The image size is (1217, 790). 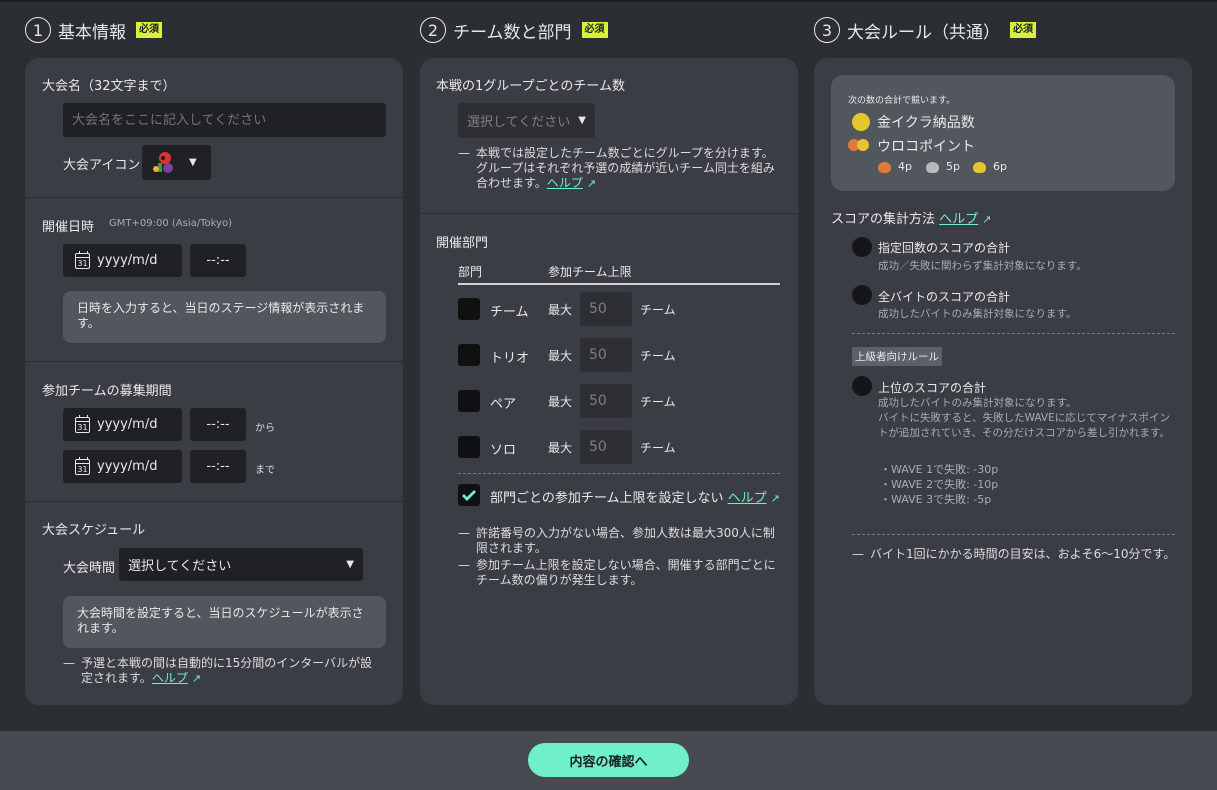 What do you see at coordinates (122, 260) in the screenshot?
I see `event-date-input: 31 yyyy/m/d` at bounding box center [122, 260].